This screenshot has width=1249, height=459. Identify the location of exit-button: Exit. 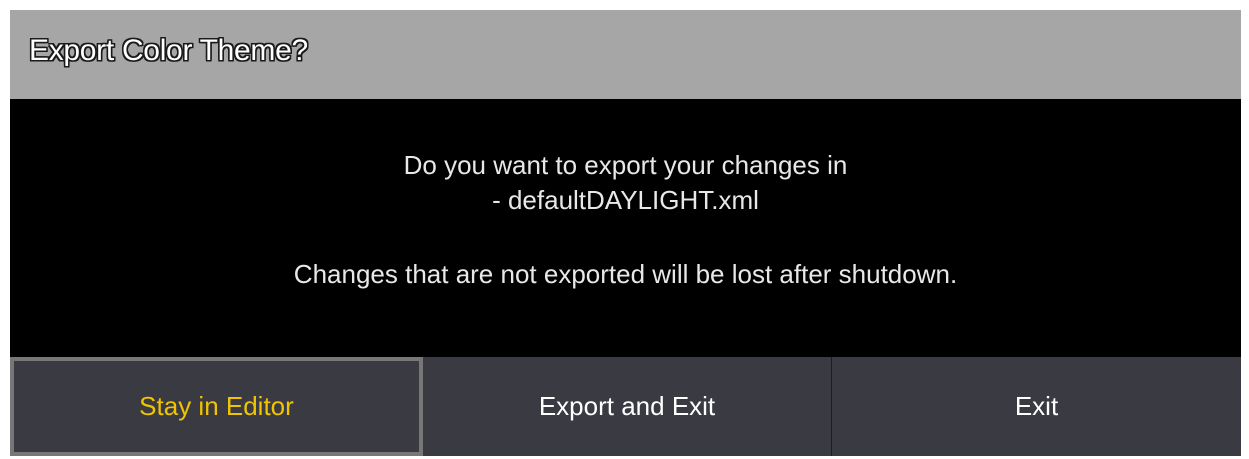
(1036, 406).